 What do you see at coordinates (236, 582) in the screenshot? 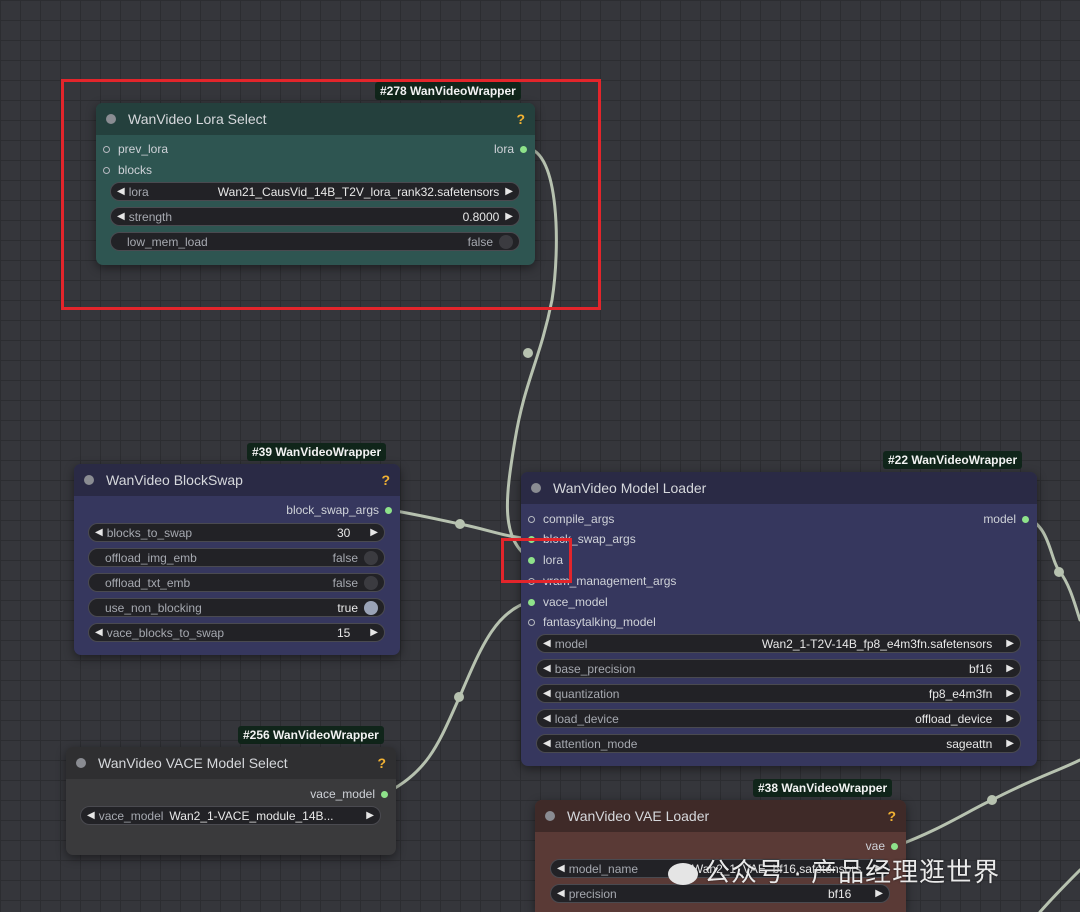
I see `widget-offload-txt-emb: offload_txt_emb false` at bounding box center [236, 582].